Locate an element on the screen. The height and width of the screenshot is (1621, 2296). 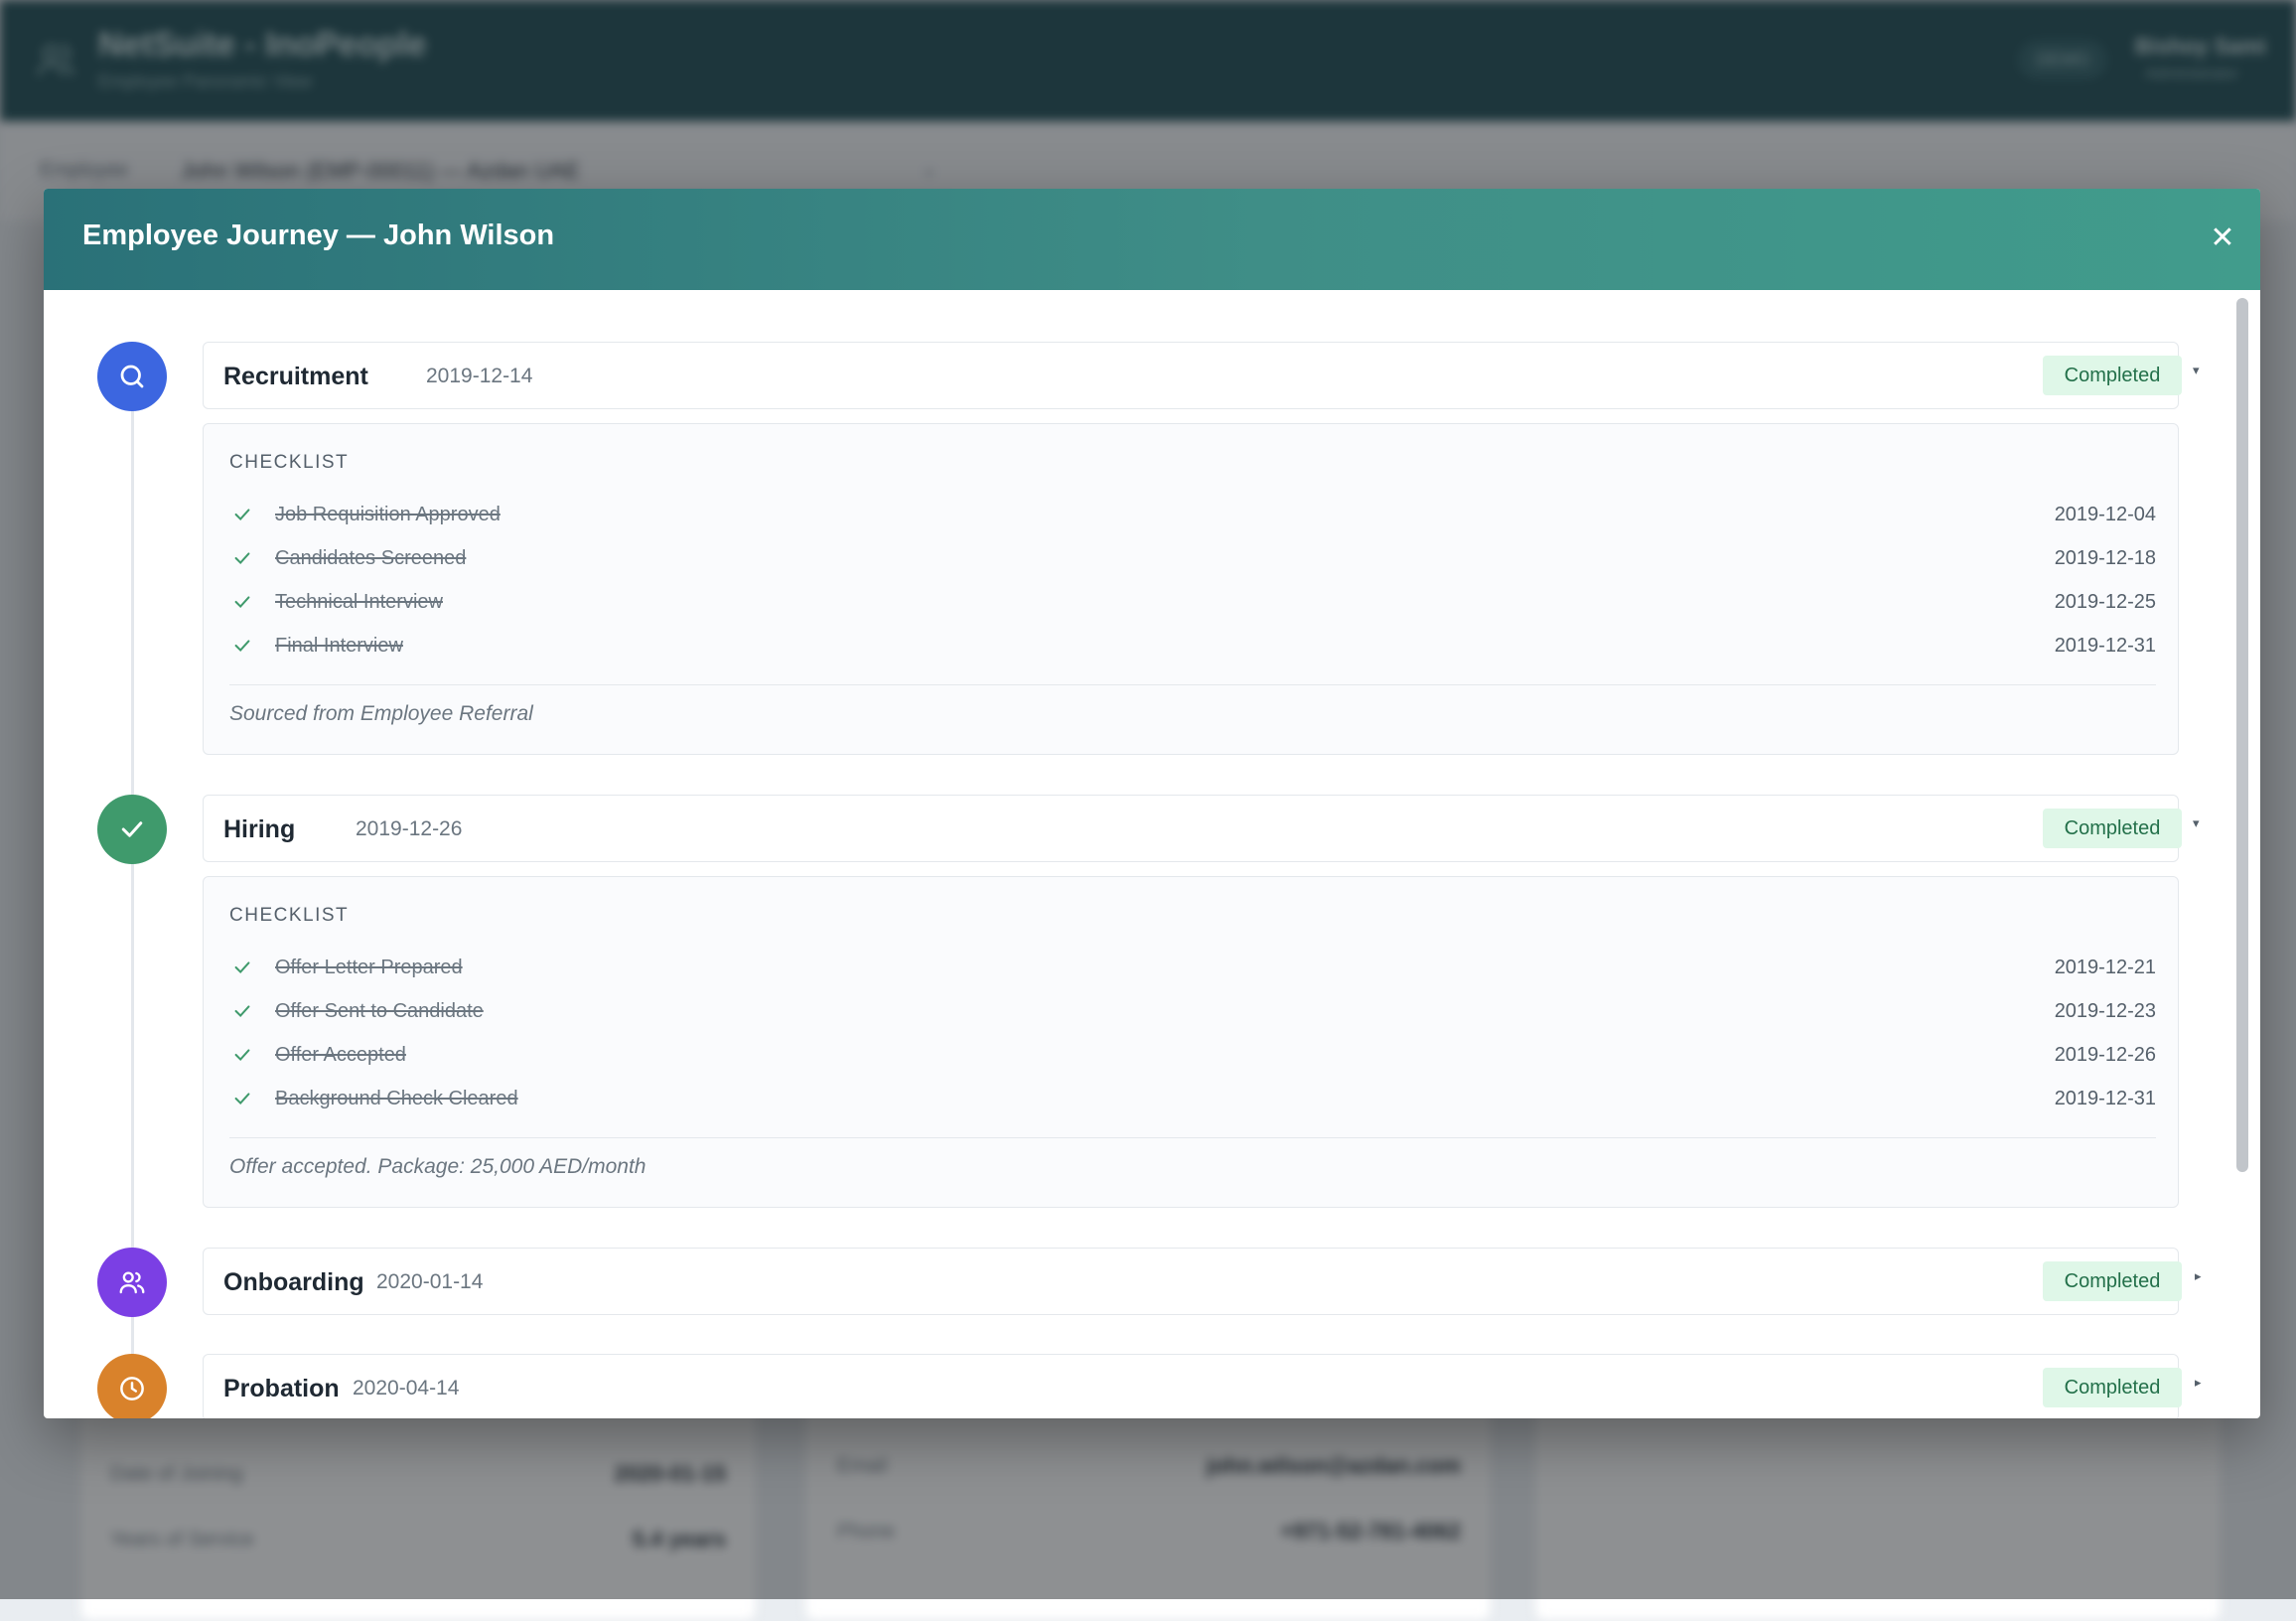
checklist-item: Final Interview 2019-12-31 is located at coordinates (1192, 648).